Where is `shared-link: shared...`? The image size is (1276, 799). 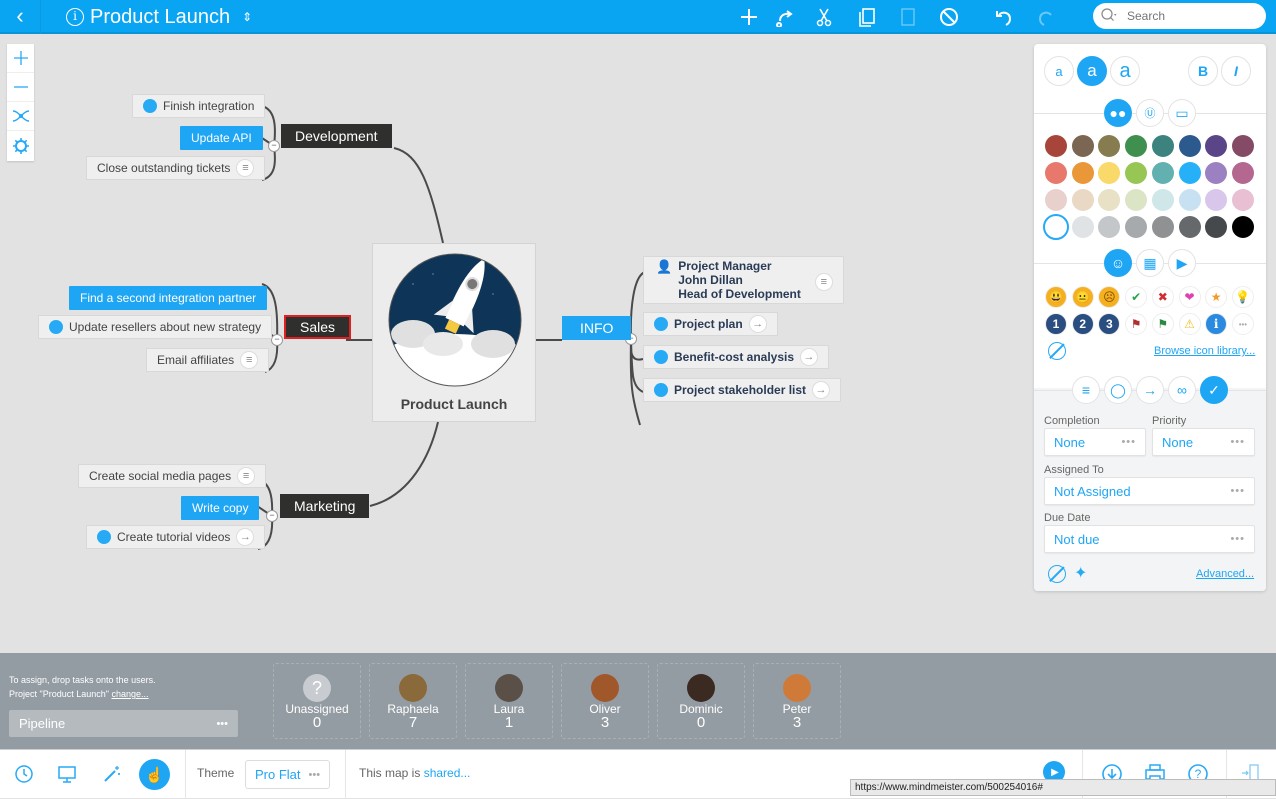
shared-link: shared... is located at coordinates (447, 773).